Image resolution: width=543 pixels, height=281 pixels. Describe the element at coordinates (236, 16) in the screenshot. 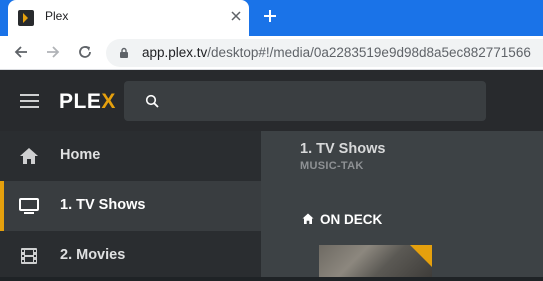

I see `close-tab-icon` at that location.